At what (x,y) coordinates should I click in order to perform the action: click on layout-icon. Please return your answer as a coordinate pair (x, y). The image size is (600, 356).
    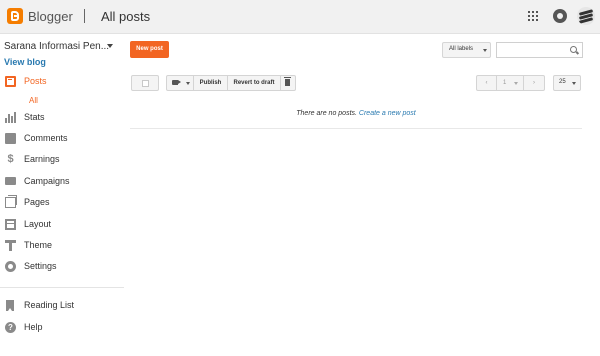
    Looking at the image, I should click on (10, 224).